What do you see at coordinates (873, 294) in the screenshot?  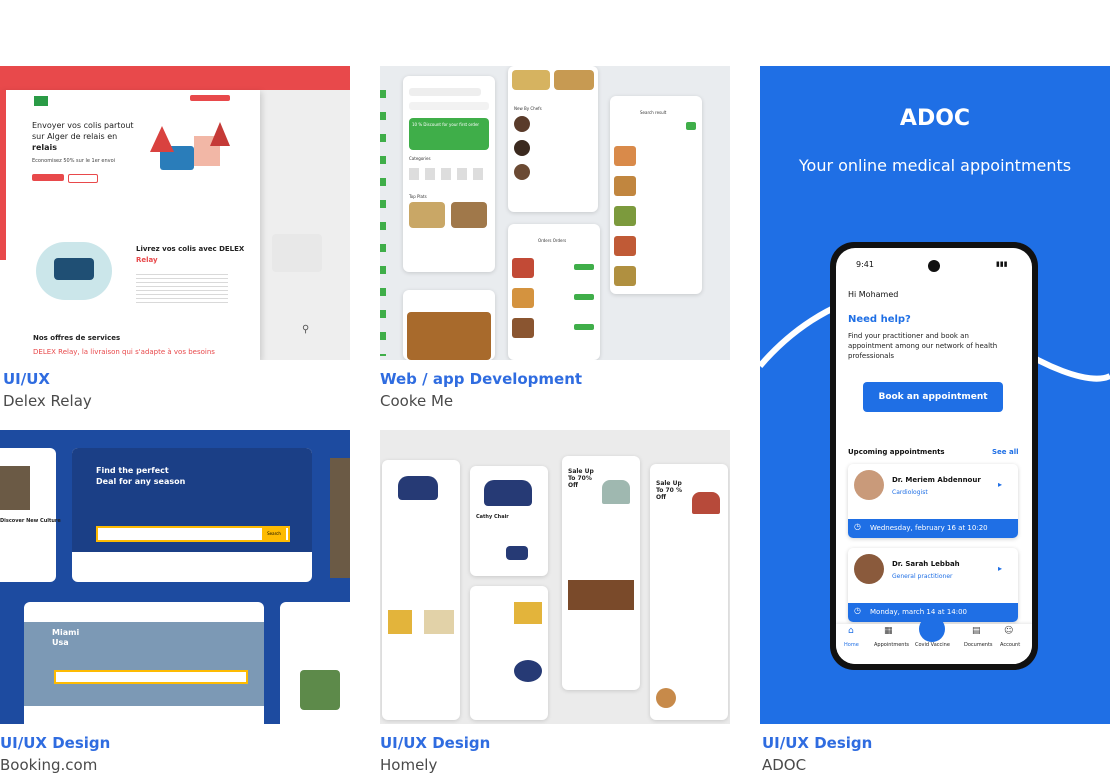 I see `greeting: Hi Mohamed` at bounding box center [873, 294].